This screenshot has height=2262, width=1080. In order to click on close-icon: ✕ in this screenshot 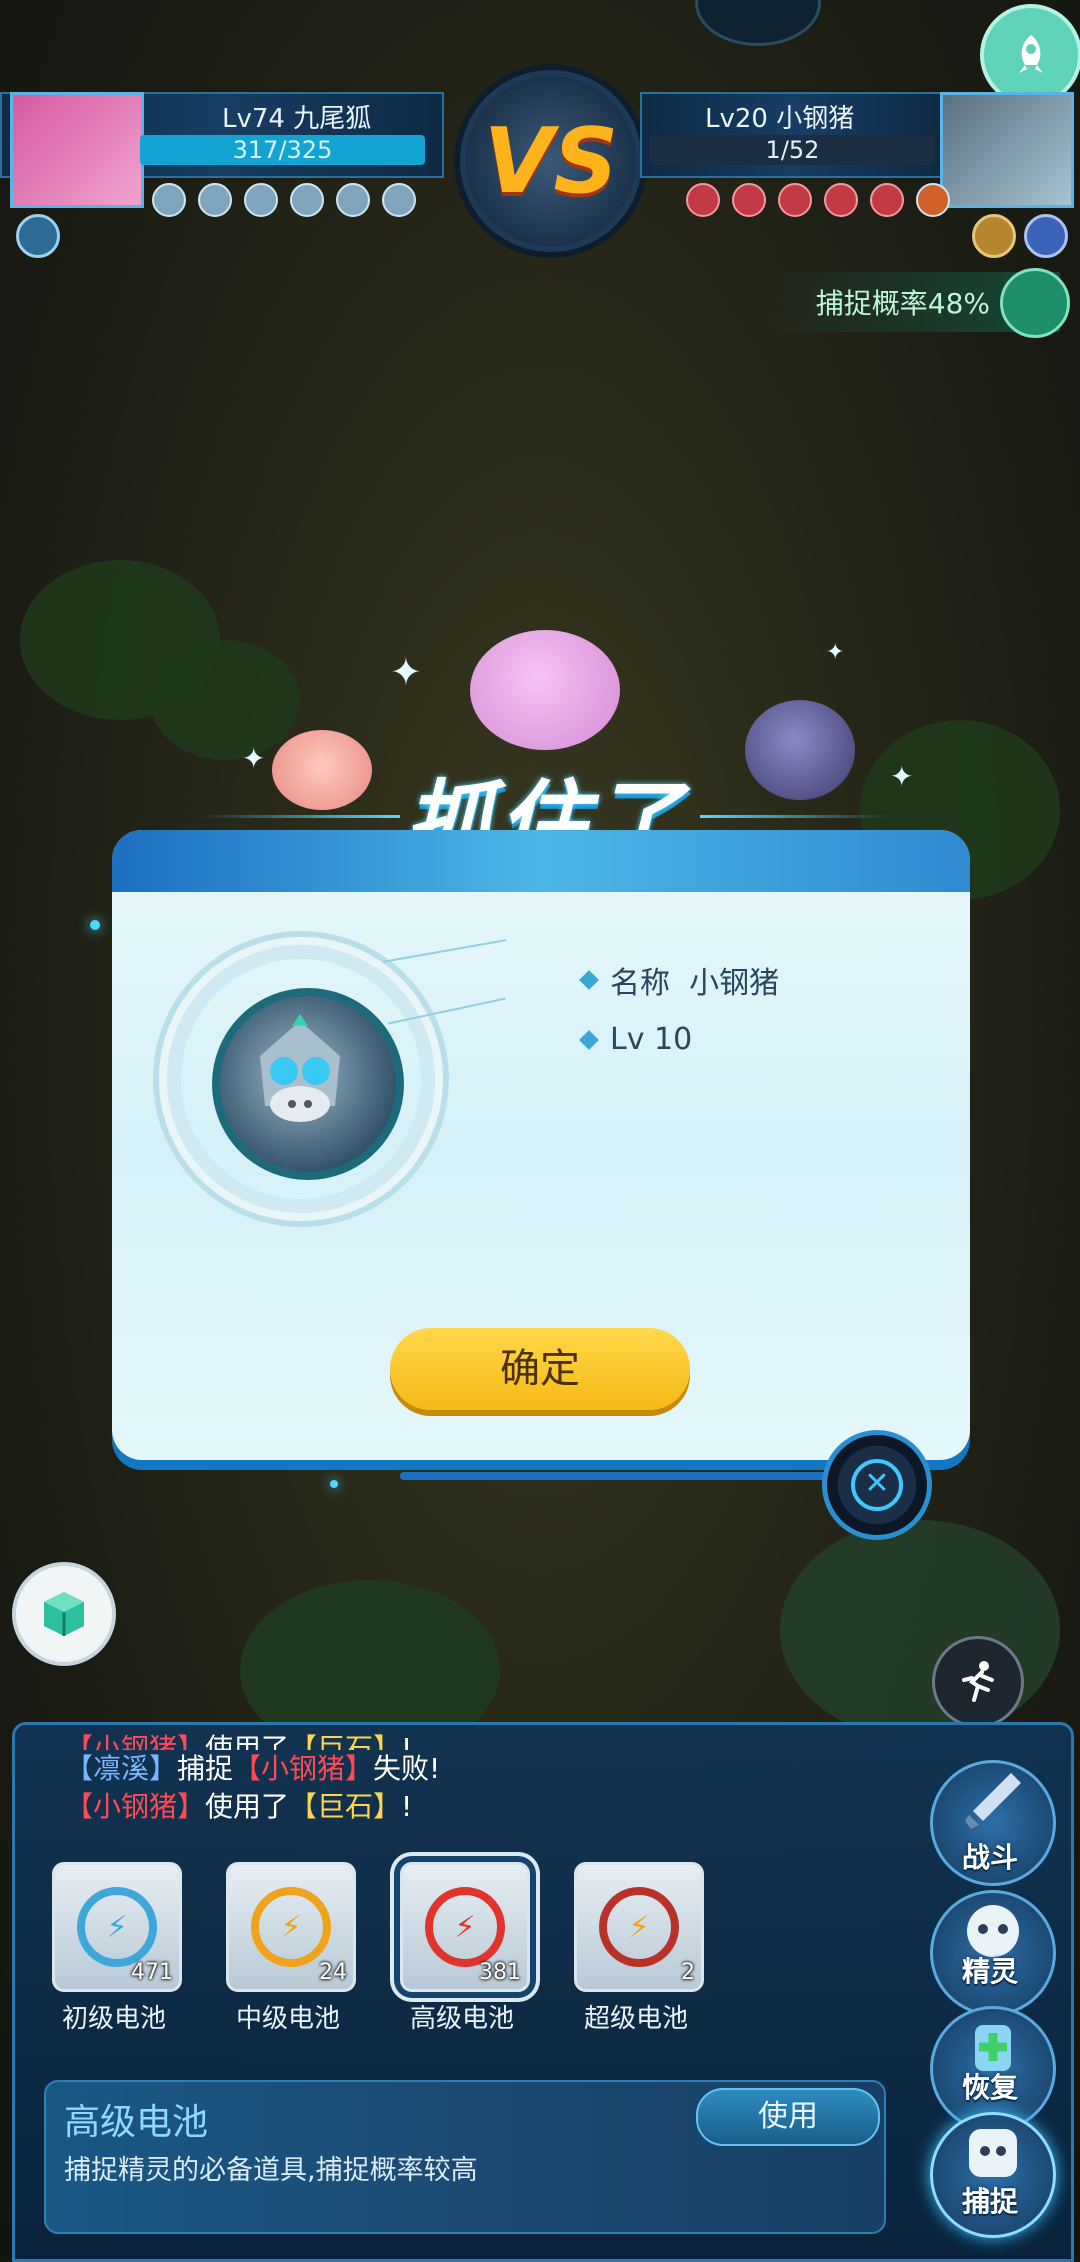, I will do `click(877, 1485)`.